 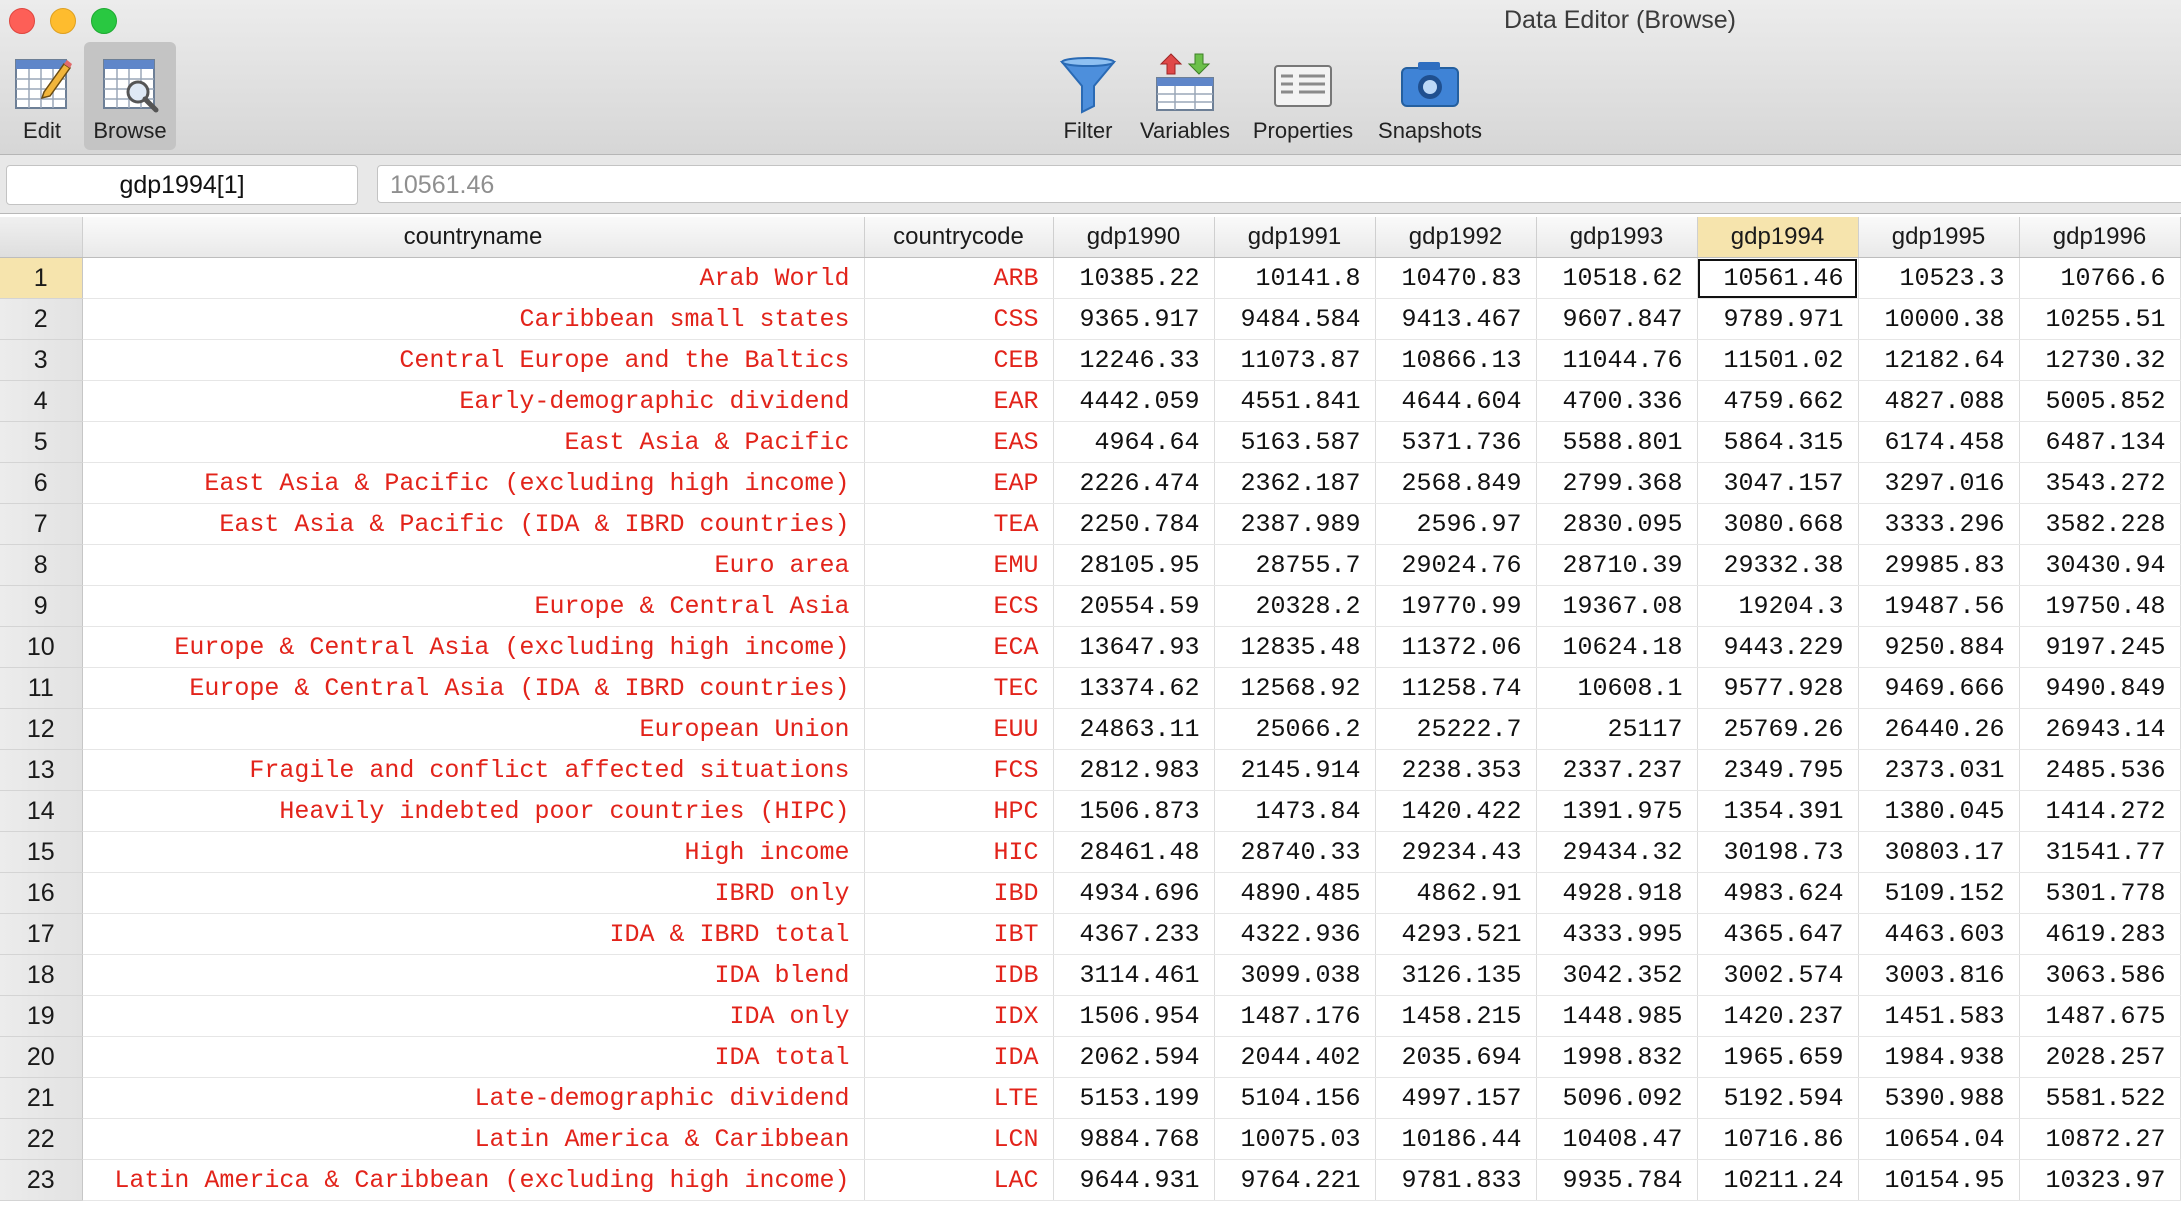 I want to click on column-header-gdp1996: gdp1996, so click(x=2100, y=237).